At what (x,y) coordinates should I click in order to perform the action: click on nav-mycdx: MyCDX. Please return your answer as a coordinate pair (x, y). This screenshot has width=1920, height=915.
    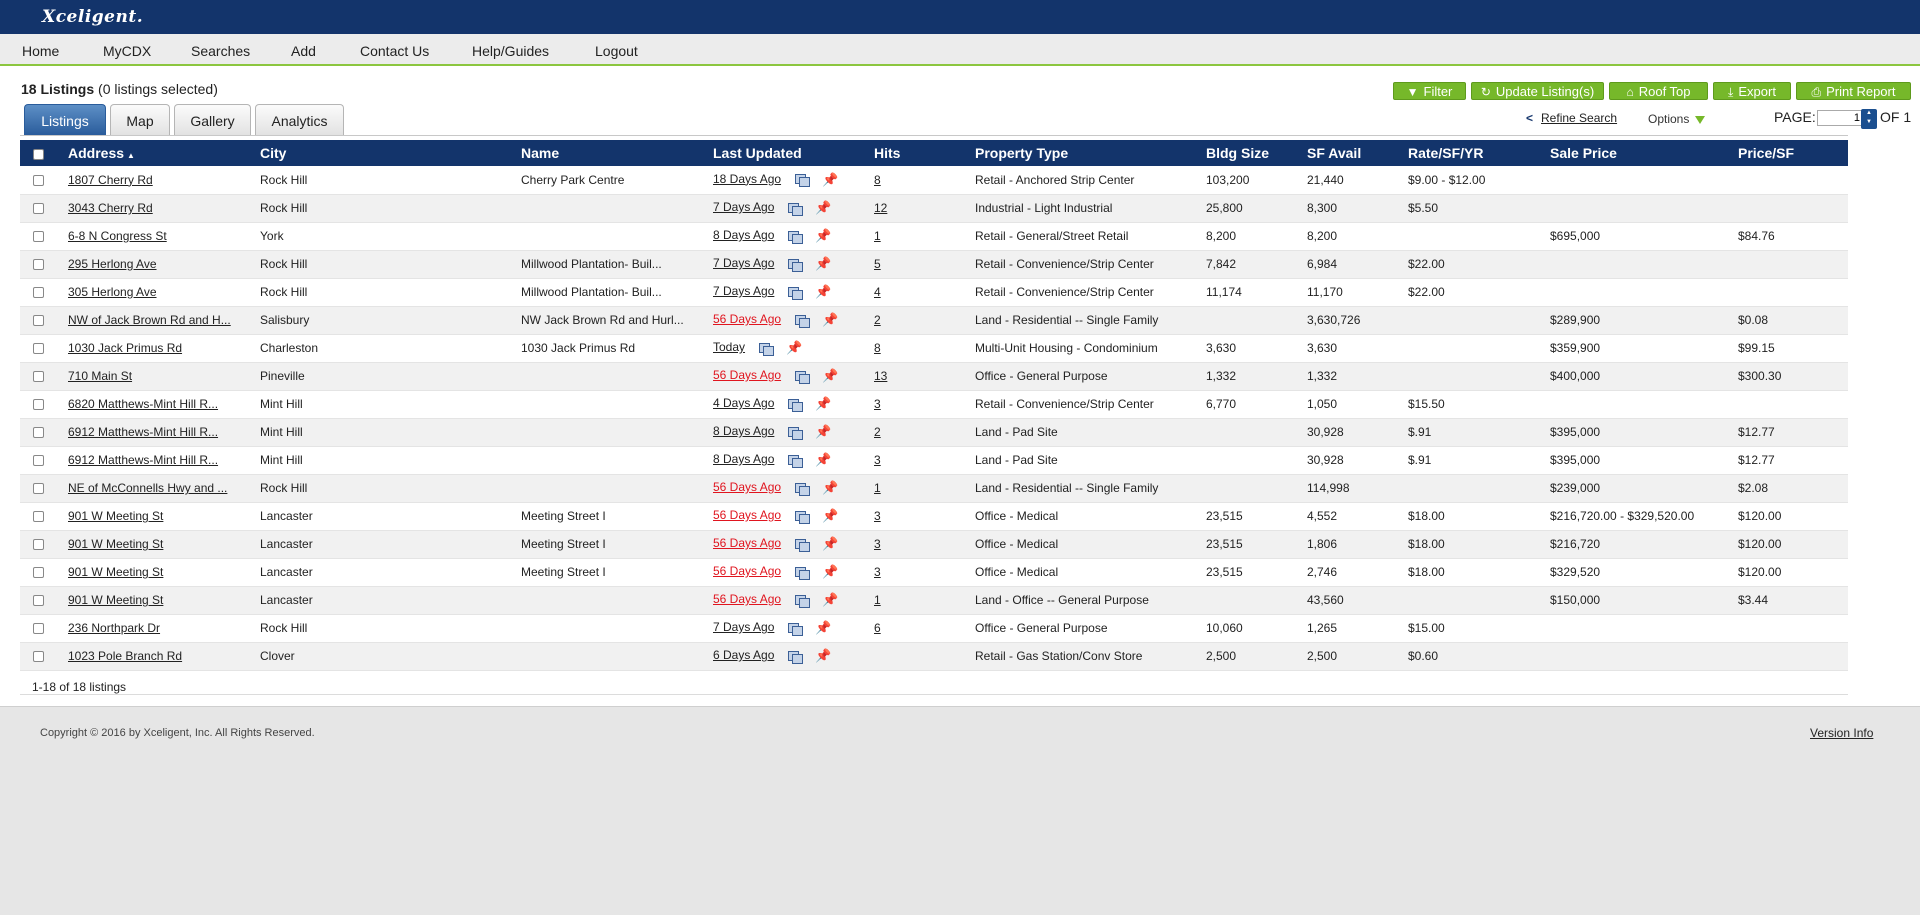
    Looking at the image, I should click on (127, 51).